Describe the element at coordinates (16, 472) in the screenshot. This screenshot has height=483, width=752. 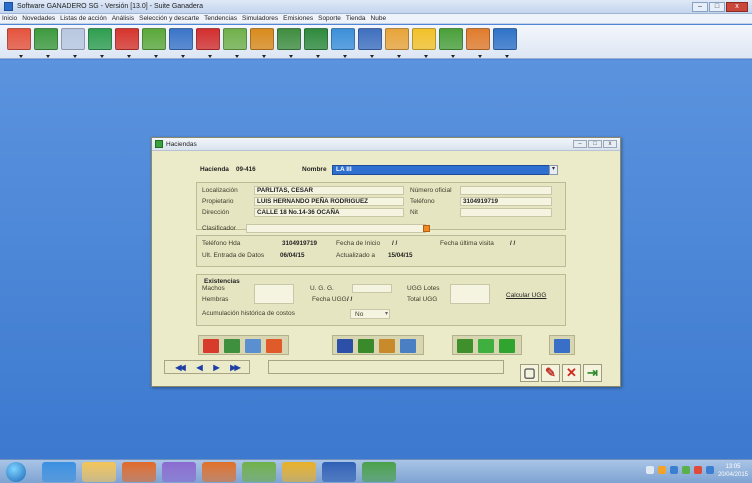
I see `start-button` at that location.